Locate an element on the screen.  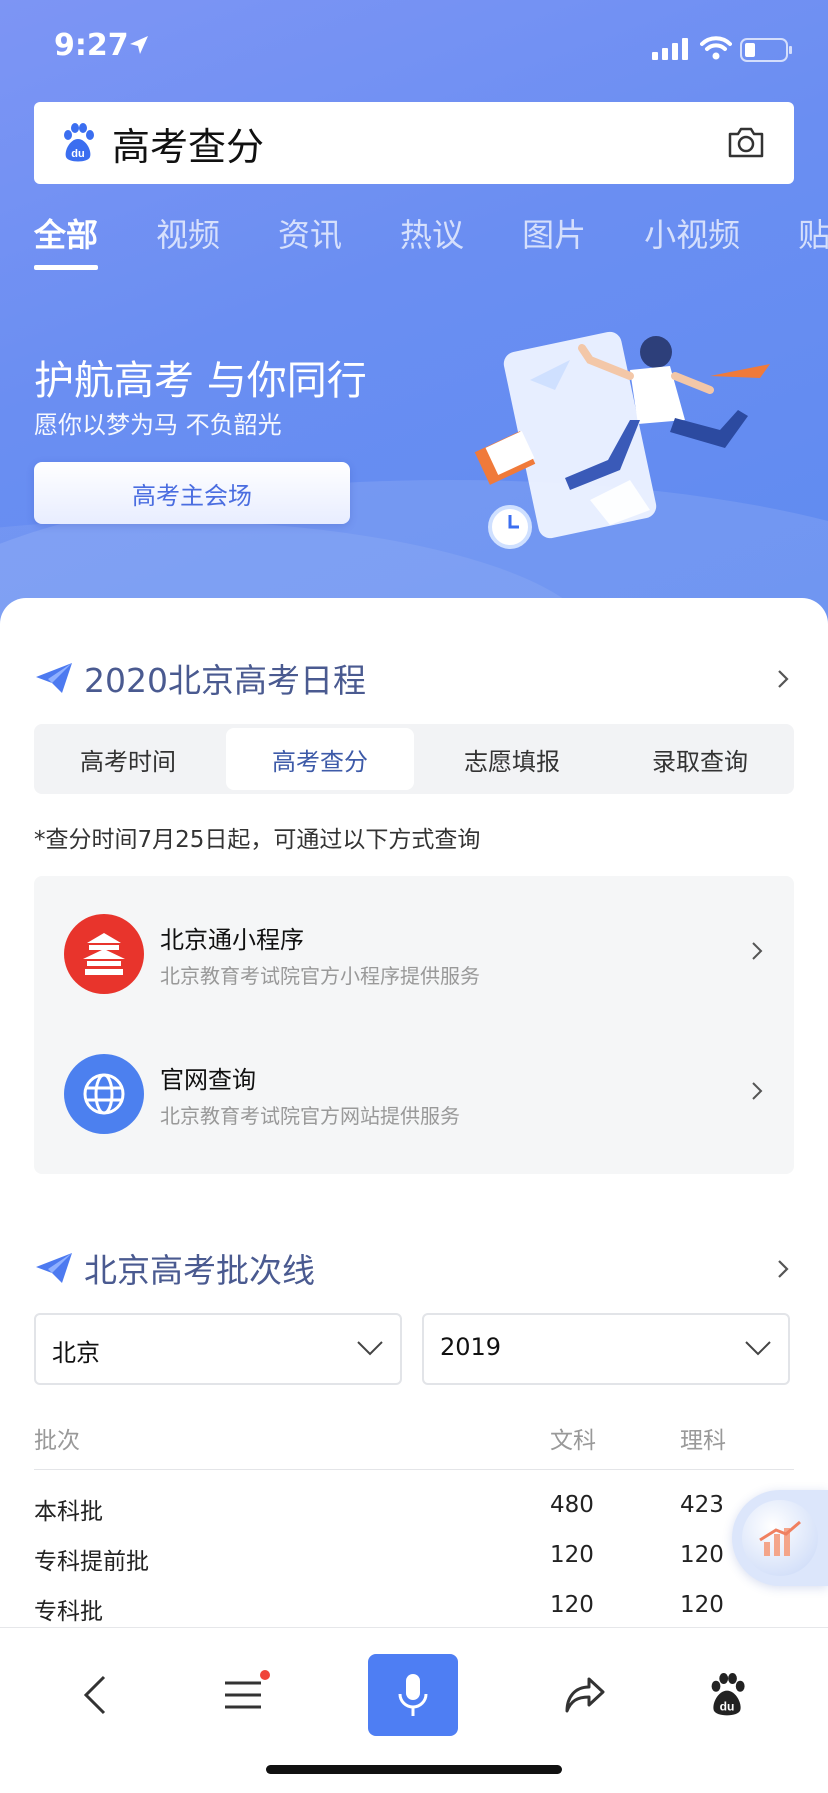
table-row: 专科批 120 120 is located at coordinates (414, 1607).